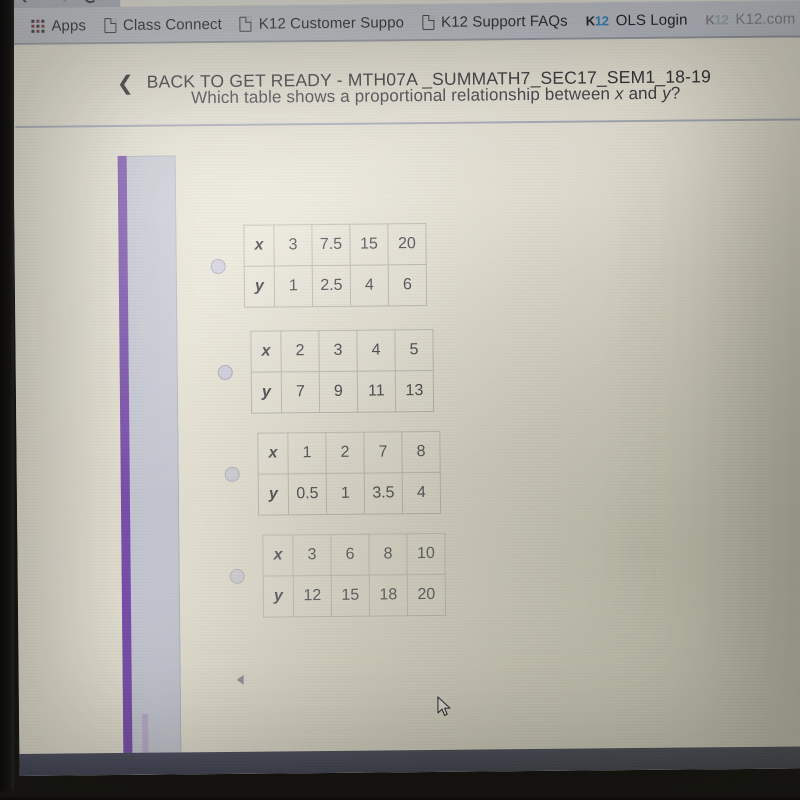  What do you see at coordinates (338, 392) in the screenshot?
I see `table-cell: 9` at bounding box center [338, 392].